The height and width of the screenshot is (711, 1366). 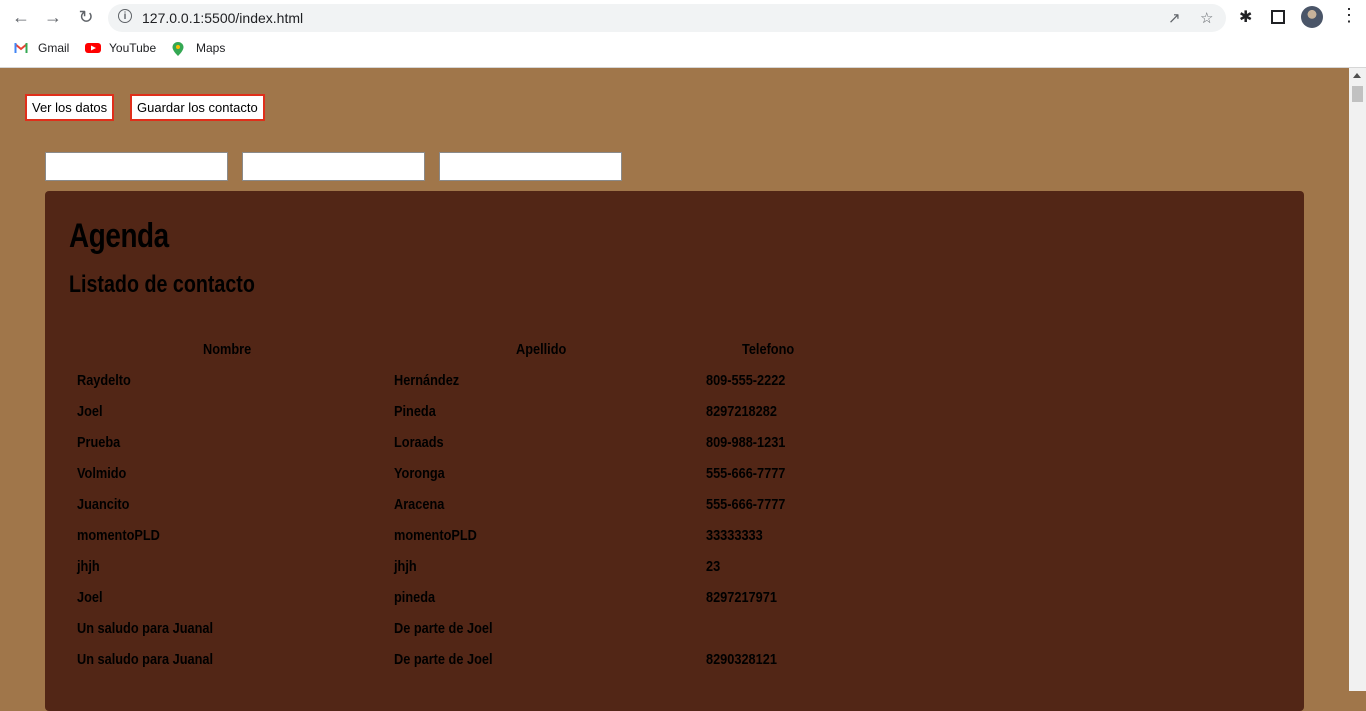 What do you see at coordinates (674, 542) in the screenshot?
I see `table-row: momentoPLD momentoPLD 33333333` at bounding box center [674, 542].